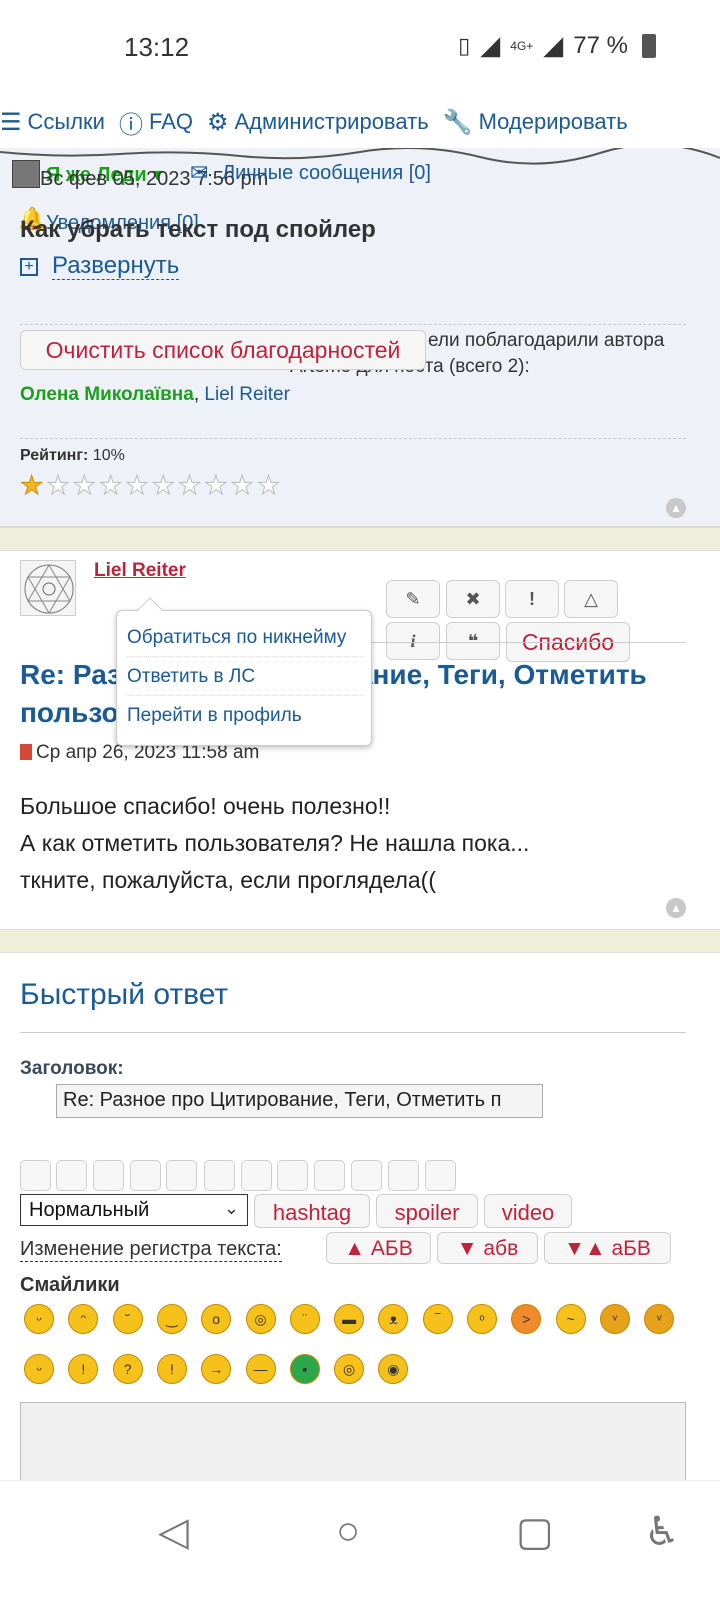 This screenshot has height=1600, width=720. Describe the element at coordinates (473, 599) in the screenshot. I see `delete-button: ✖` at that location.